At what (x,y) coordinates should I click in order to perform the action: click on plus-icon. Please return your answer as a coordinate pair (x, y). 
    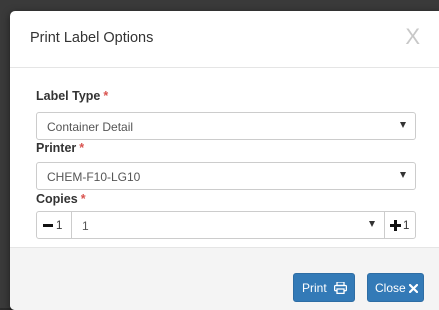
    Looking at the image, I should click on (395, 225).